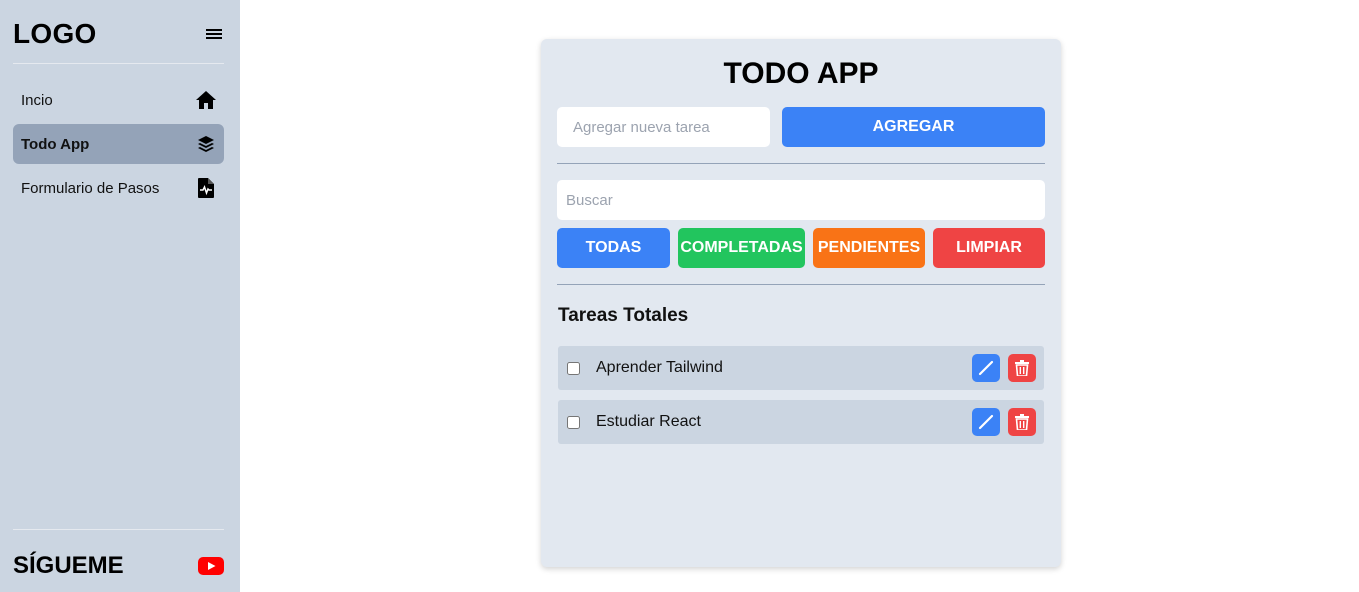 The image size is (1359, 592). I want to click on follow-label: SÍGUEME, so click(68, 565).